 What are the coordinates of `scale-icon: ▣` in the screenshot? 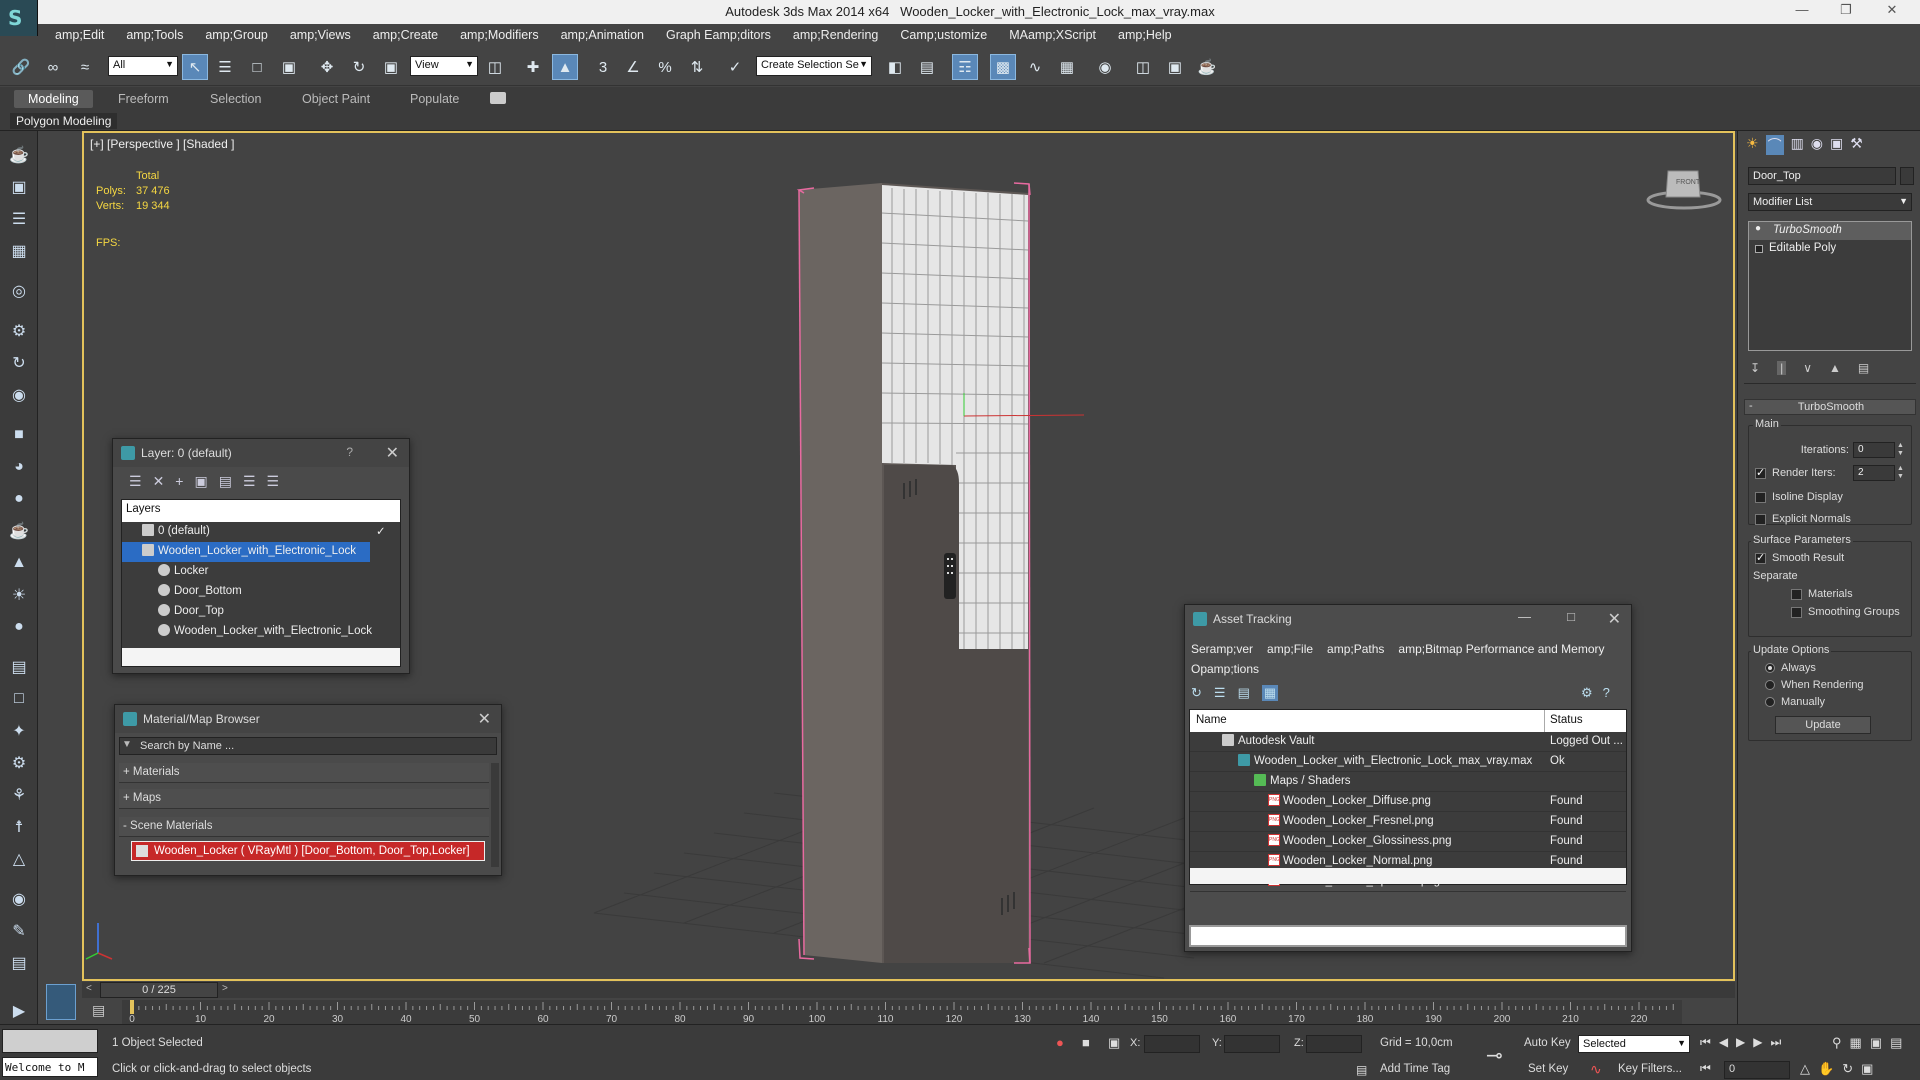 It's located at (391, 67).